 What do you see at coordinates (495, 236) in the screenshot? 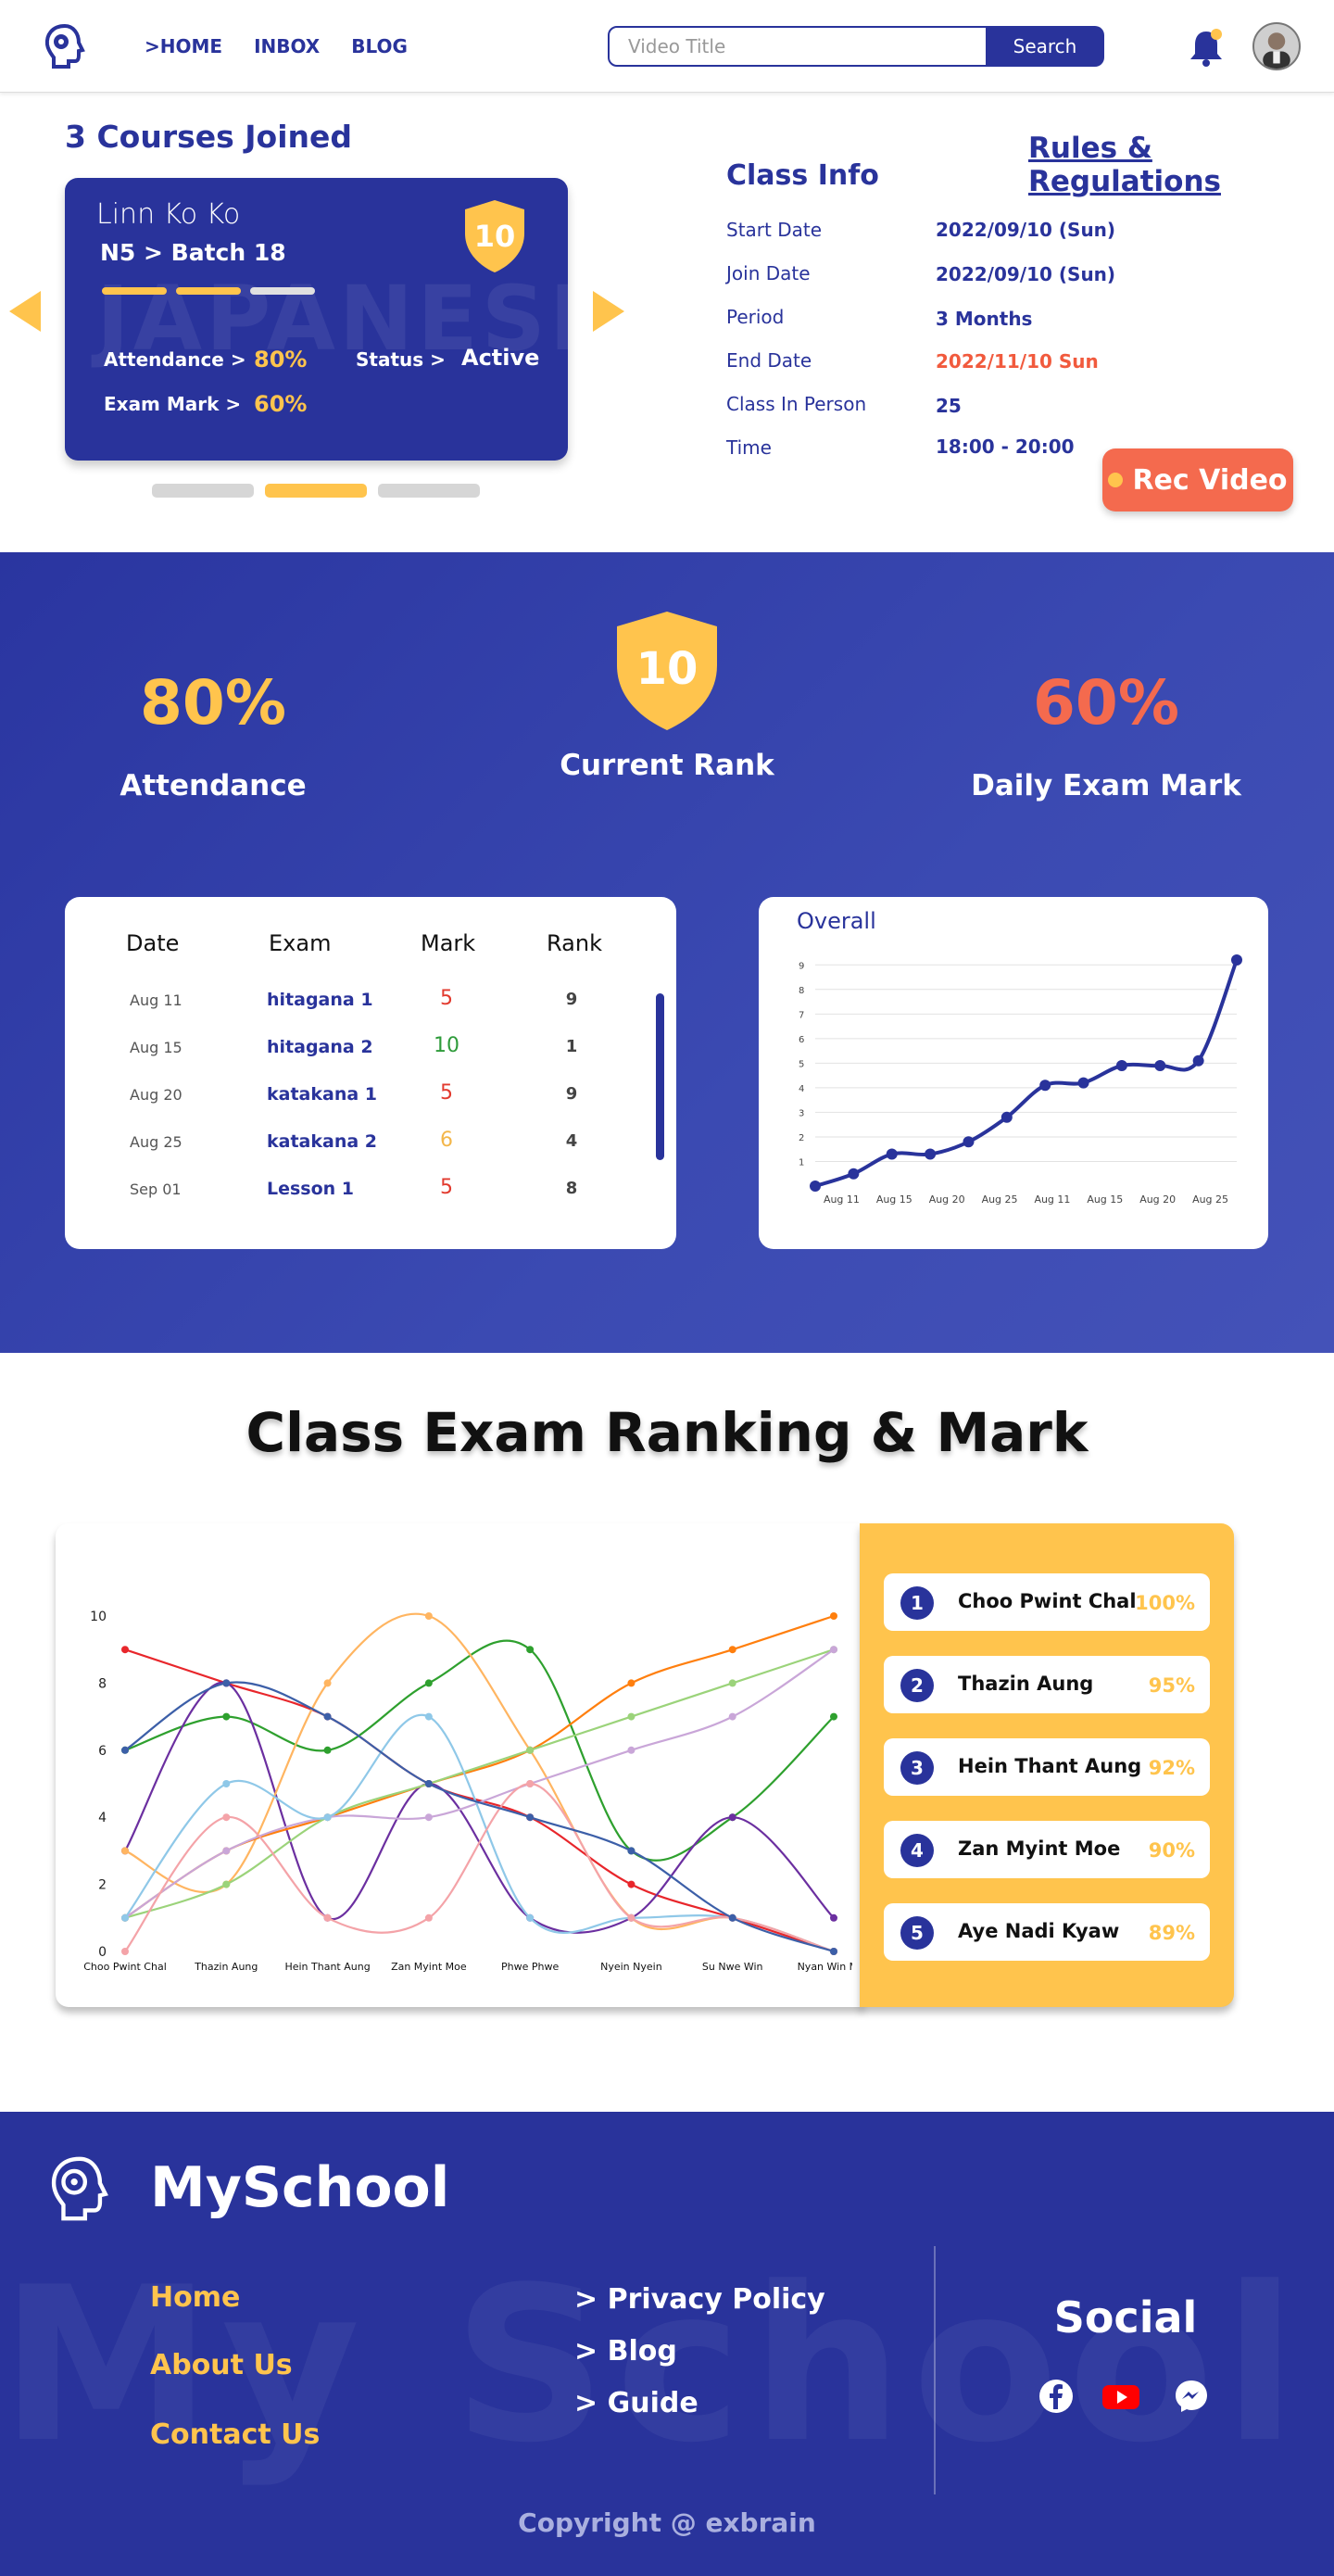
I see `rank-shield-icon: 10` at bounding box center [495, 236].